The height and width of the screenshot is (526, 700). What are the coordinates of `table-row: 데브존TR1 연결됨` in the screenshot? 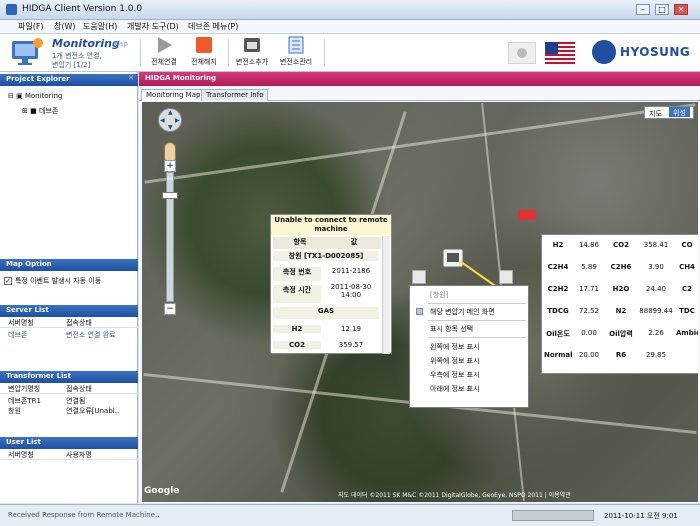 It's located at (69, 401).